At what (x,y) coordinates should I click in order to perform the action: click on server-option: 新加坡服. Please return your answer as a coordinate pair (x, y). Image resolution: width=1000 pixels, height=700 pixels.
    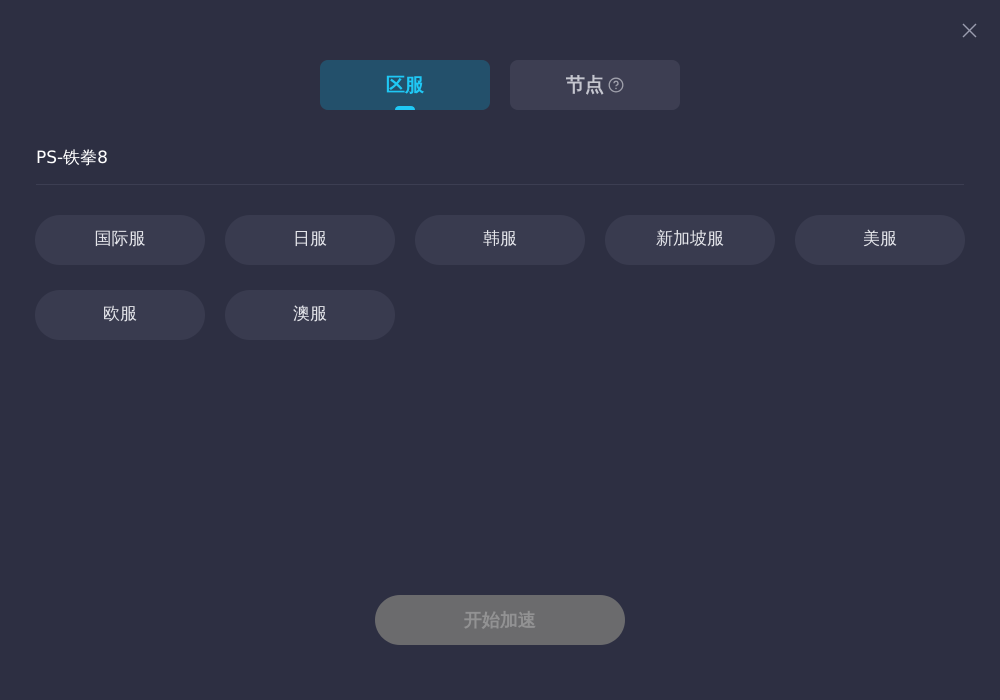
    Looking at the image, I should click on (690, 240).